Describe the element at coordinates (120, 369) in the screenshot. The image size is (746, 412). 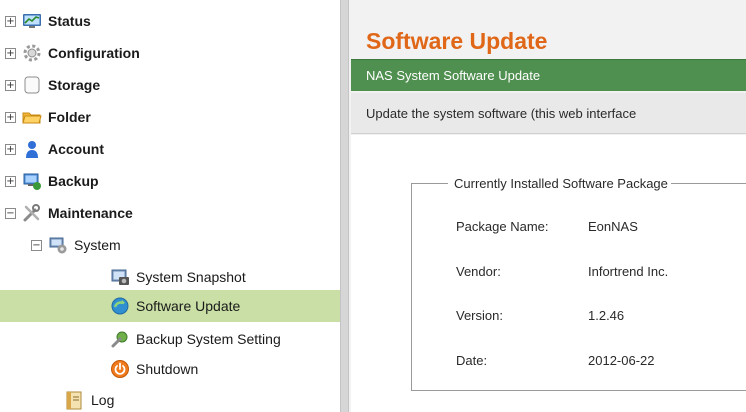
I see `power-icon` at that location.